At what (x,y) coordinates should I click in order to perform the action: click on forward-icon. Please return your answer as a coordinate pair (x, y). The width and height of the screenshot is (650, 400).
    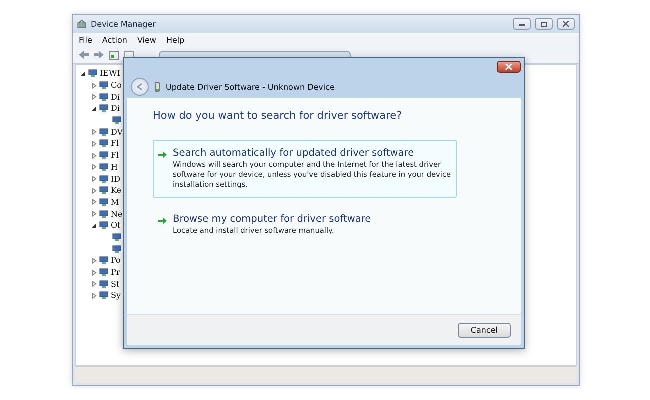
    Looking at the image, I should click on (99, 55).